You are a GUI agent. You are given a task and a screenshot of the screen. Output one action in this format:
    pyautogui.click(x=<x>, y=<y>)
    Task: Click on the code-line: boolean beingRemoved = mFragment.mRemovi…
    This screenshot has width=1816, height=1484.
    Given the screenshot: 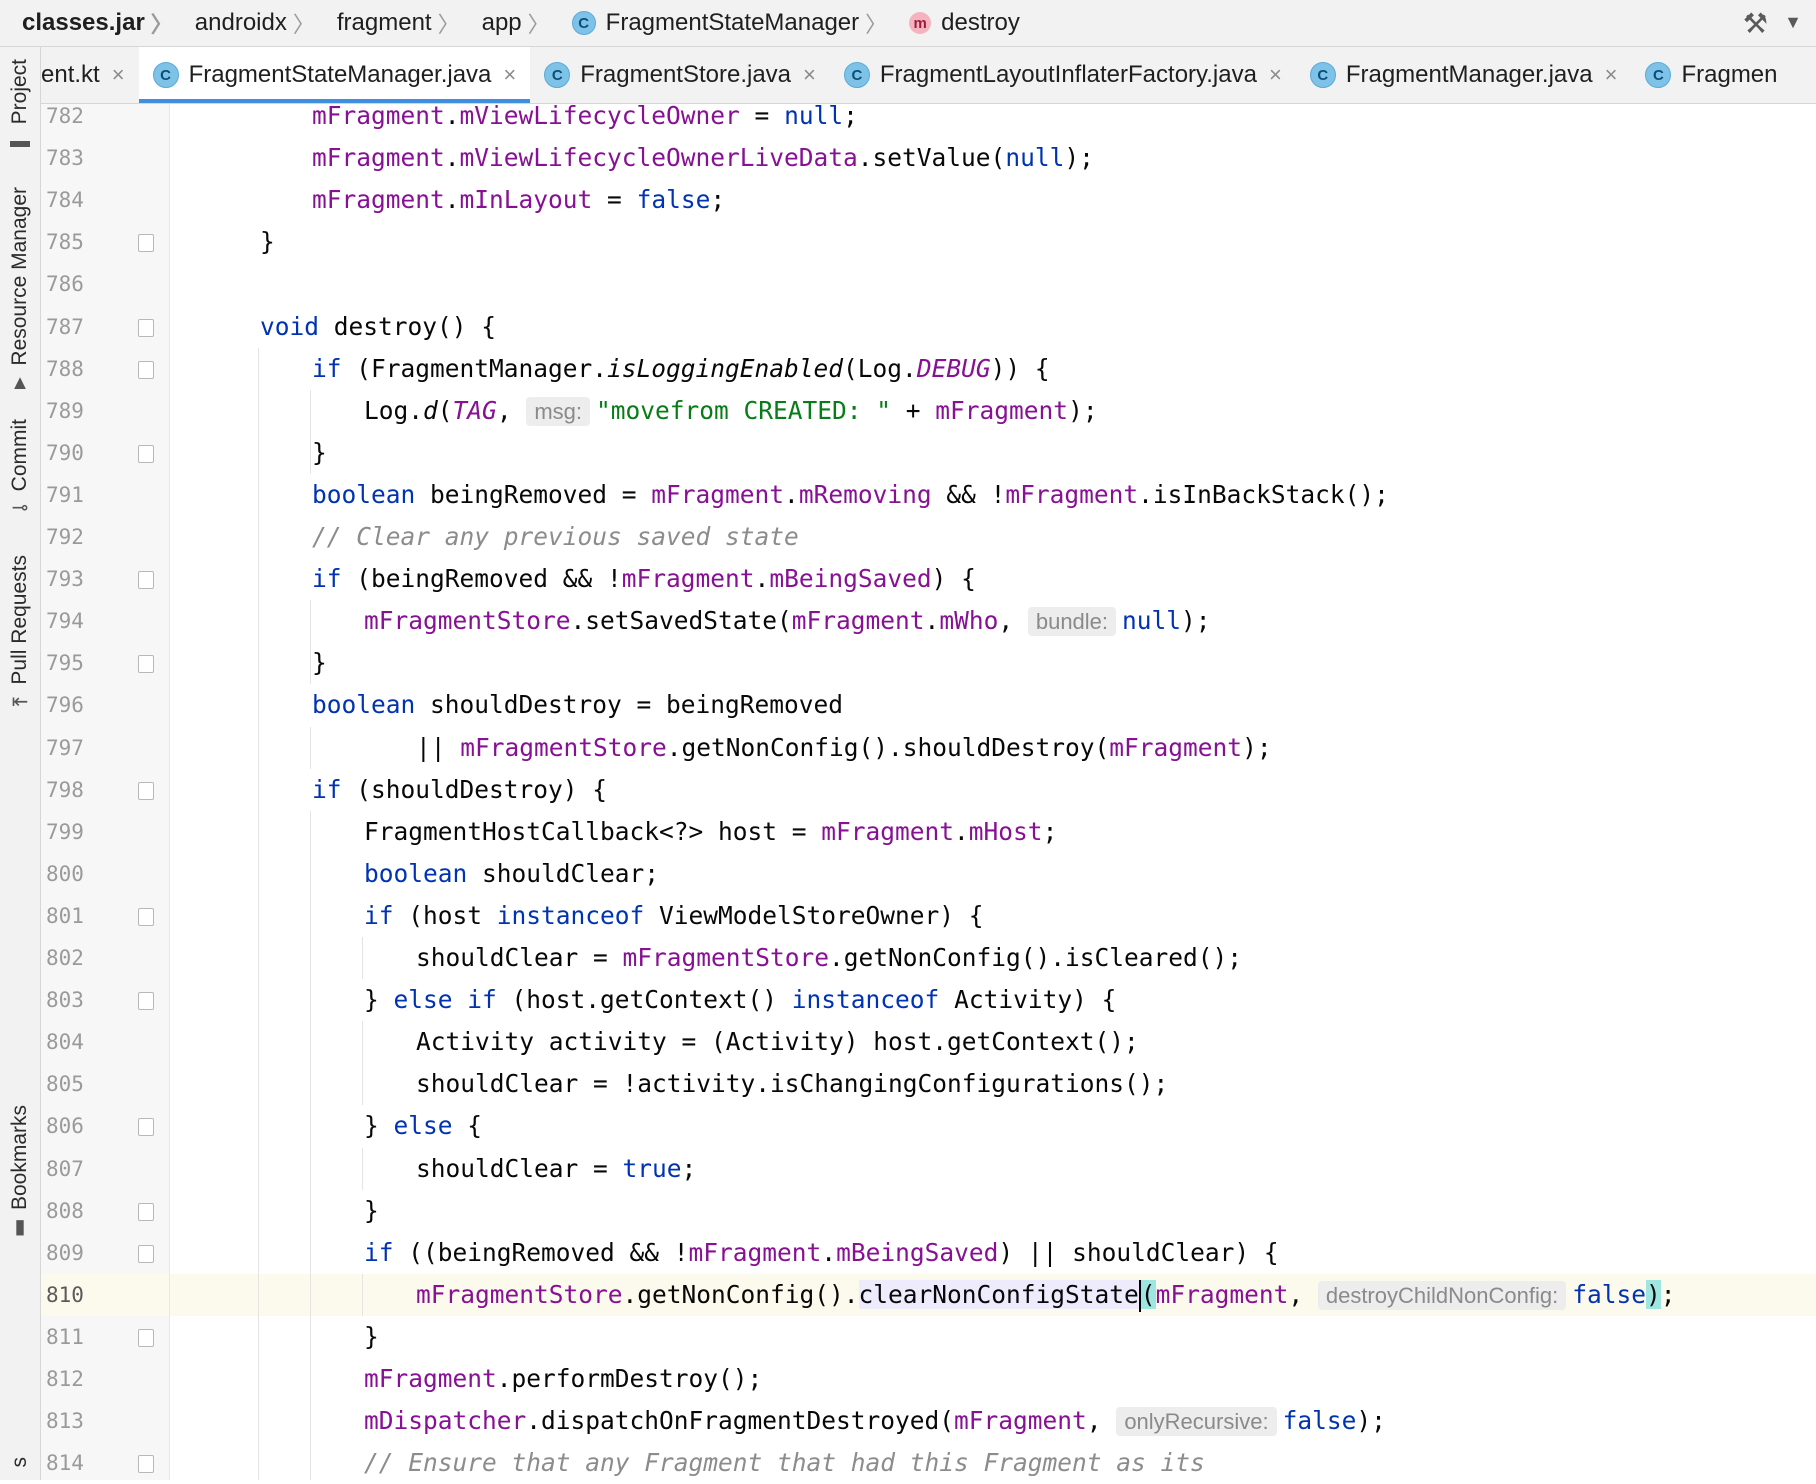 What is the action you would take?
    pyautogui.click(x=993, y=495)
    